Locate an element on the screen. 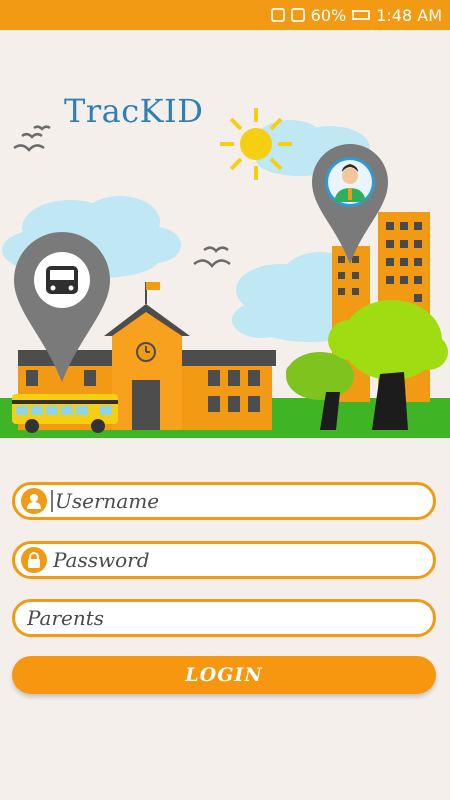  login-button: LOGIN is located at coordinates (224, 675).